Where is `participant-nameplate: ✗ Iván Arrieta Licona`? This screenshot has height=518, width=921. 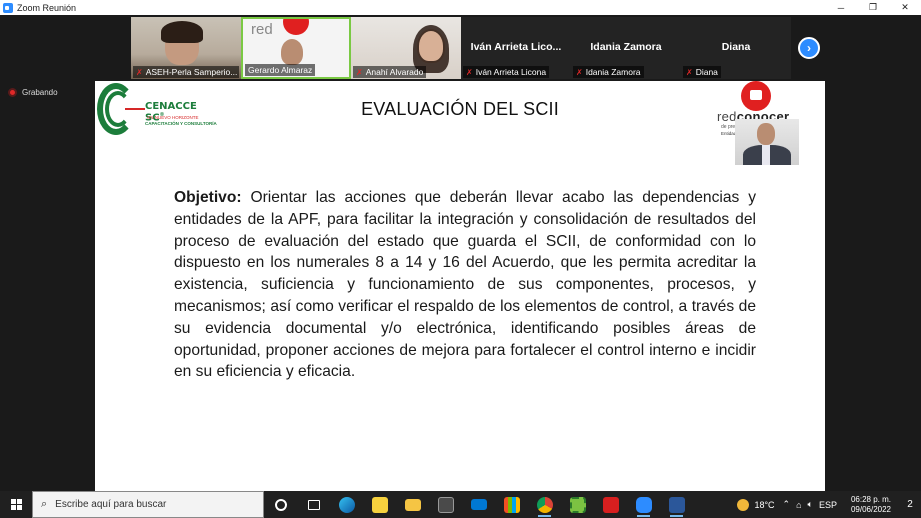 participant-nameplate: ✗ Iván Arrieta Licona is located at coordinates (506, 72).